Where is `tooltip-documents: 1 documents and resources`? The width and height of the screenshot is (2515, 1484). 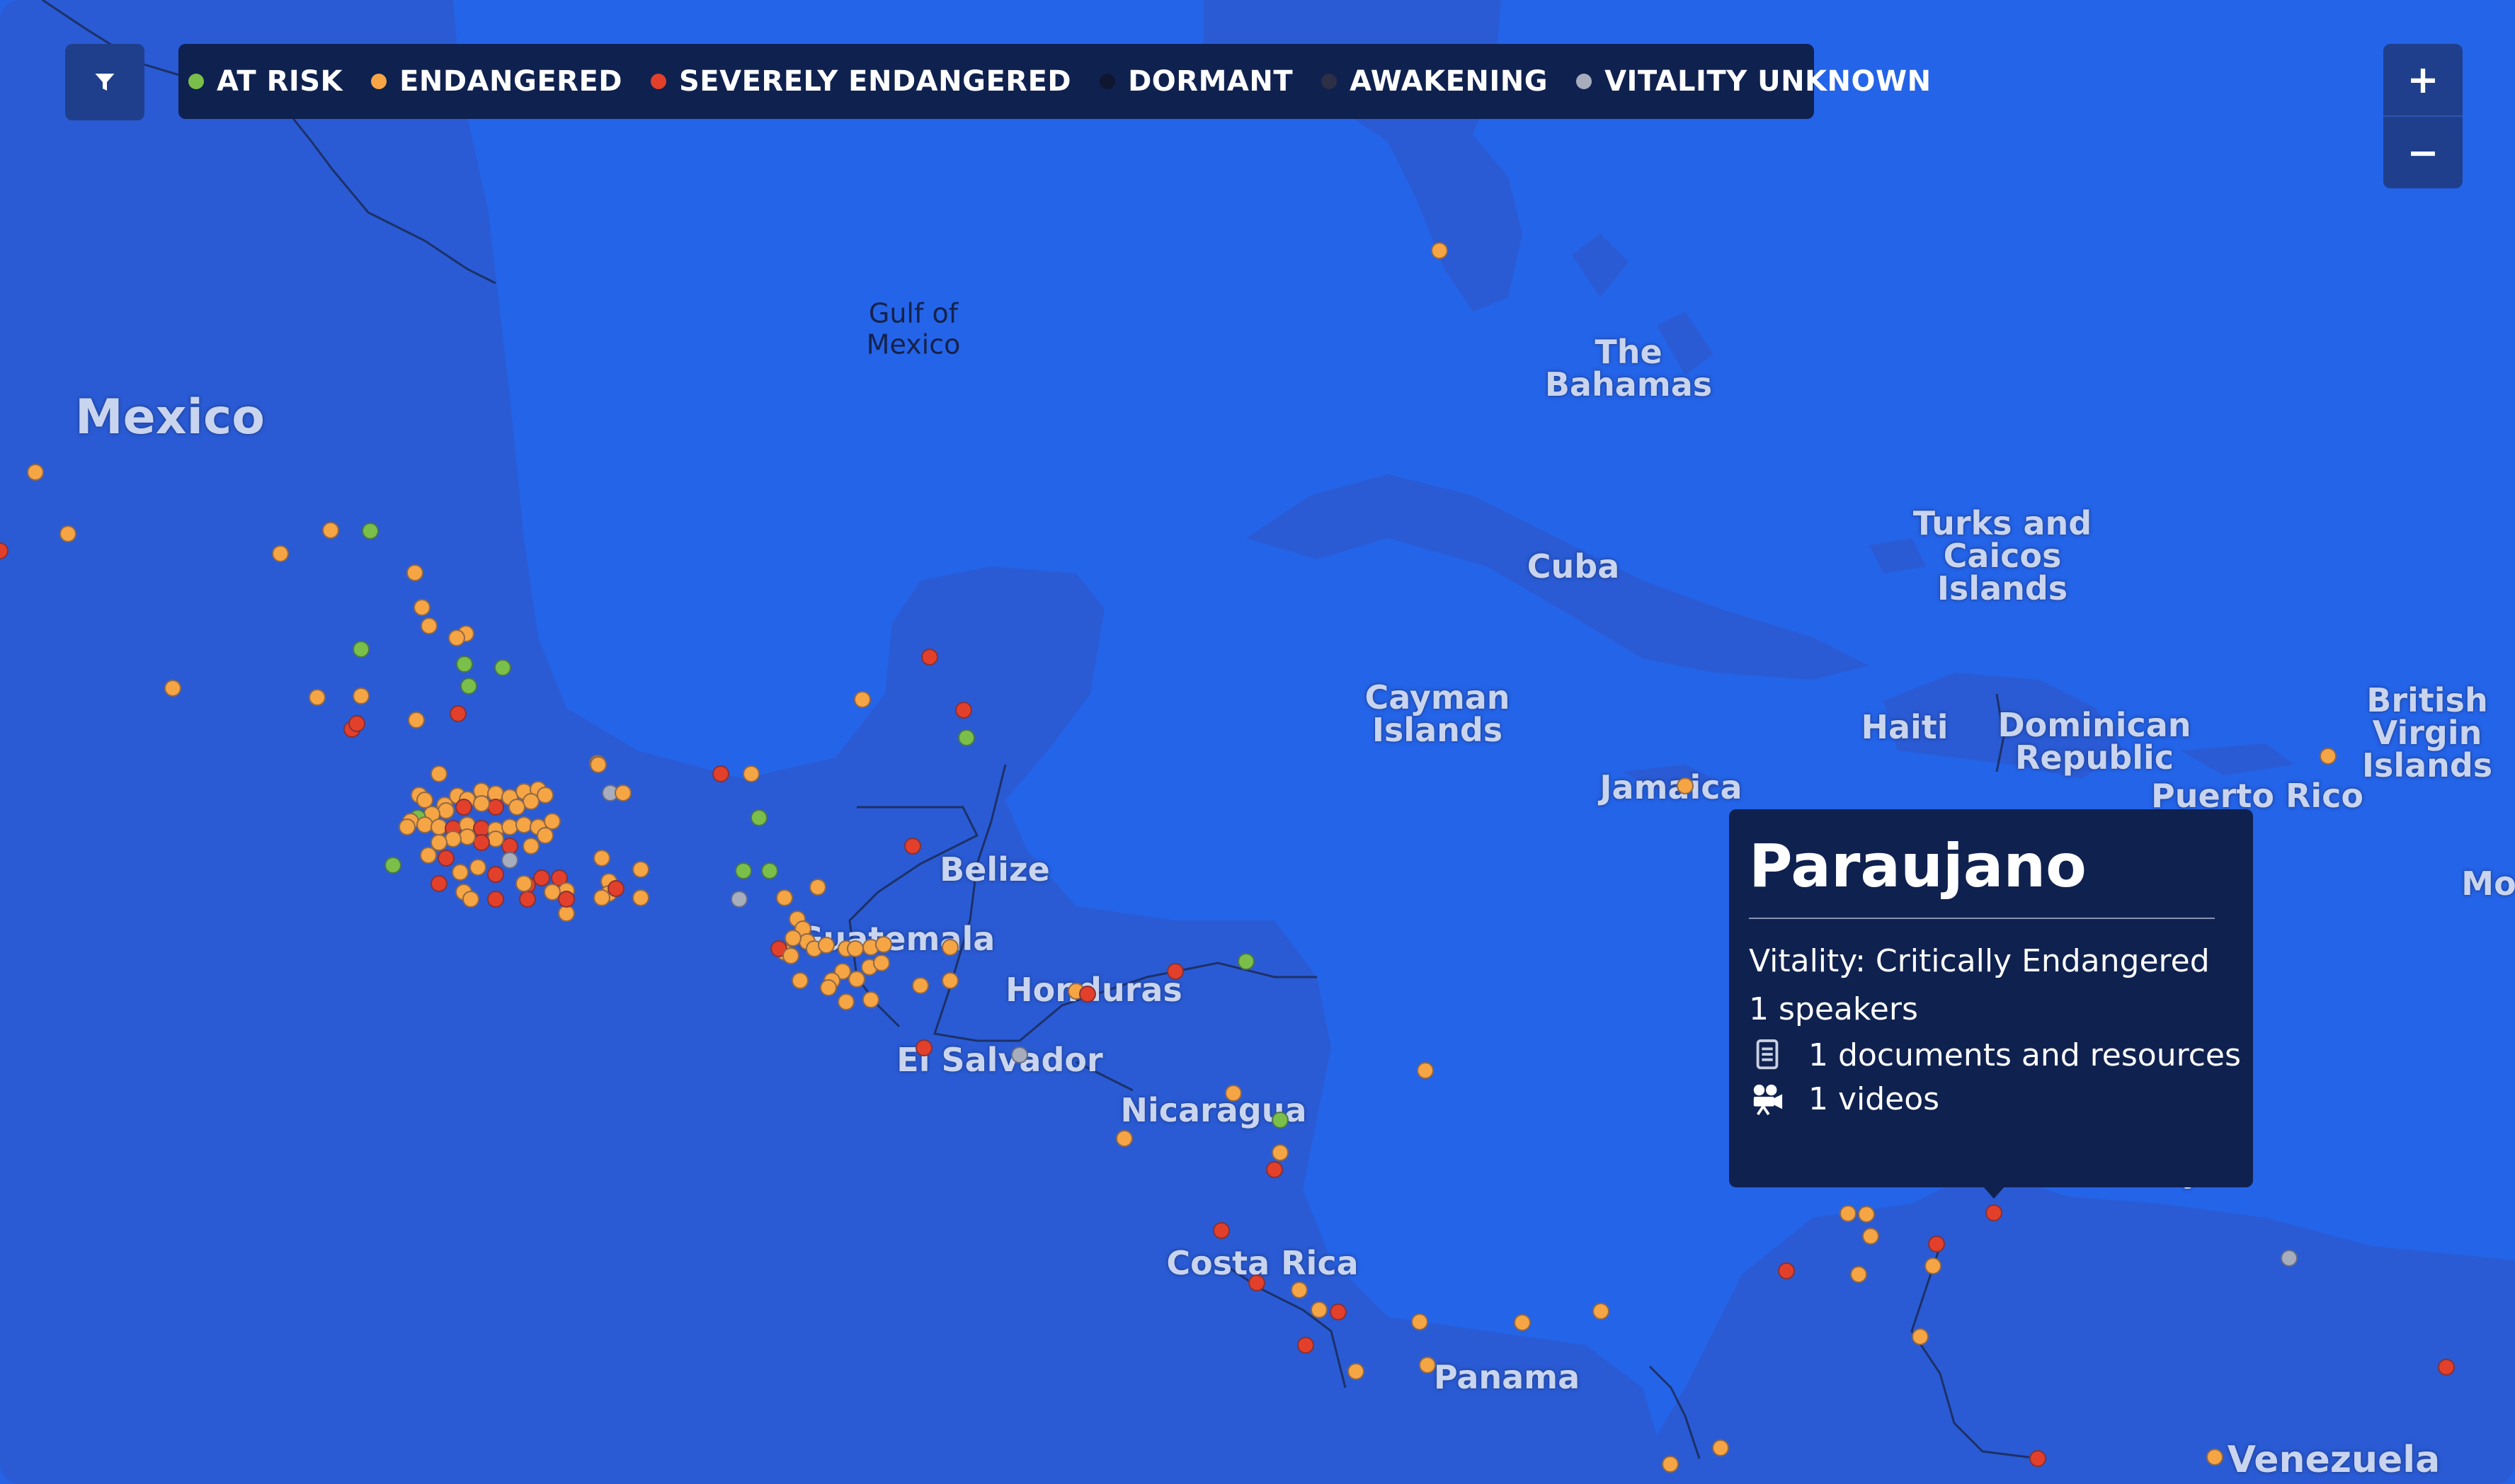
tooltip-documents: 1 documents and resources is located at coordinates (1995, 1056).